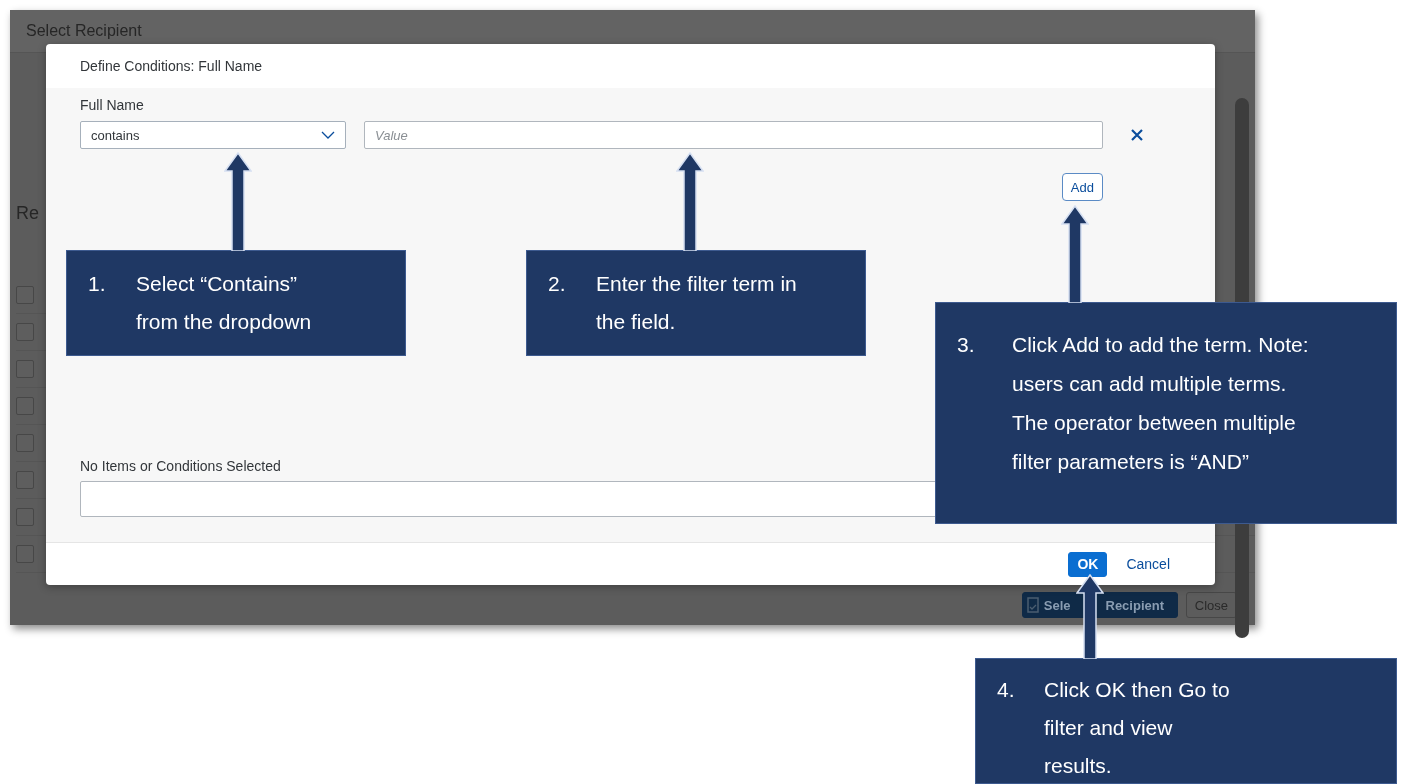 Image resolution: width=1404 pixels, height=784 pixels. I want to click on step-number: 1., so click(97, 284).